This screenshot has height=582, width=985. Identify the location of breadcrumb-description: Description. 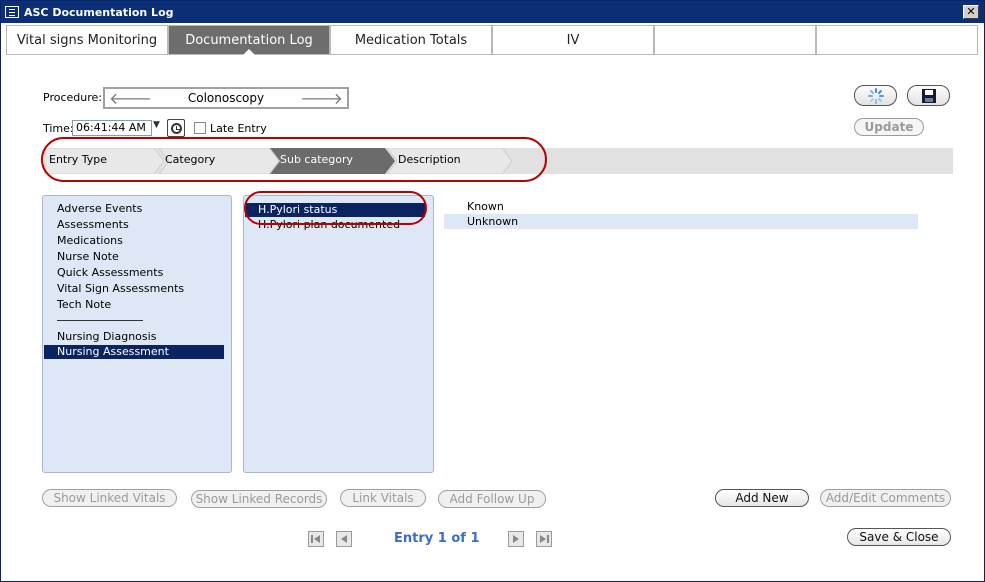
(449, 161).